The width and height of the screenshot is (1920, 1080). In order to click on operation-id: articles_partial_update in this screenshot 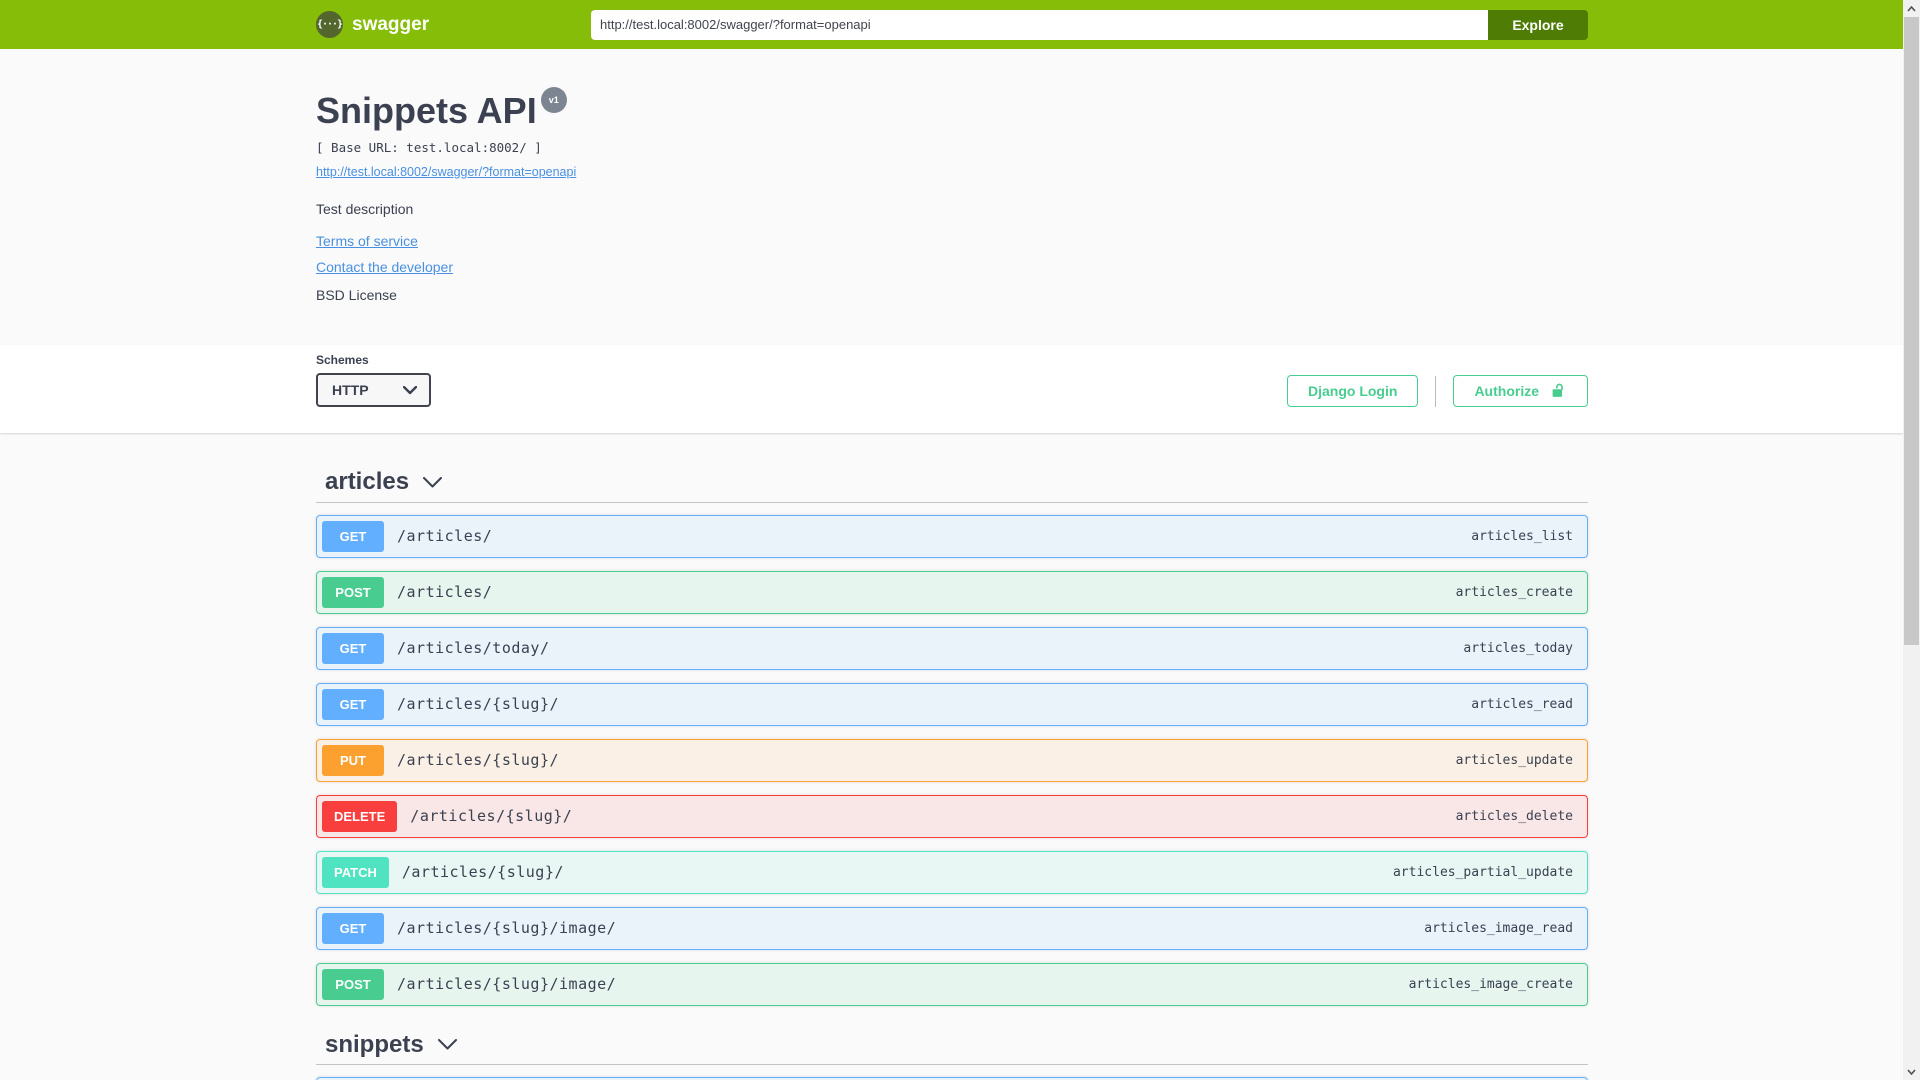, I will do `click(1482, 872)`.